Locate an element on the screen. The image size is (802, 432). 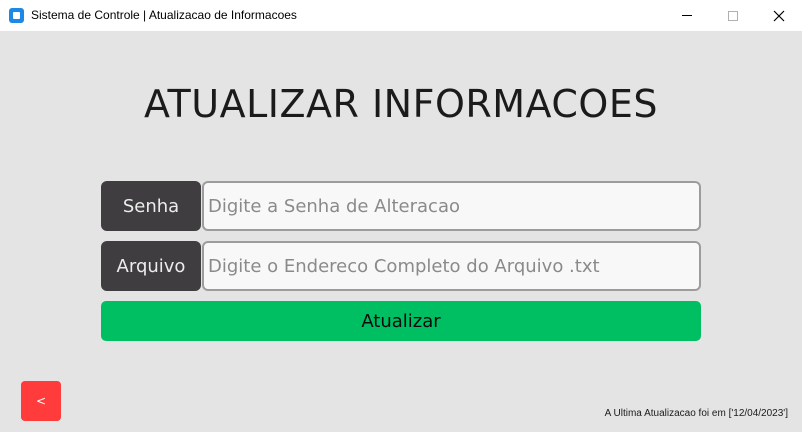
maximize-icon is located at coordinates (733, 15).